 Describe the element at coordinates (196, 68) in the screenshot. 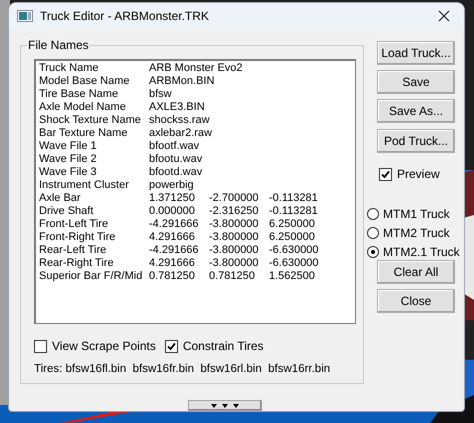

I see `field-value: ARB Monster Evo2` at that location.